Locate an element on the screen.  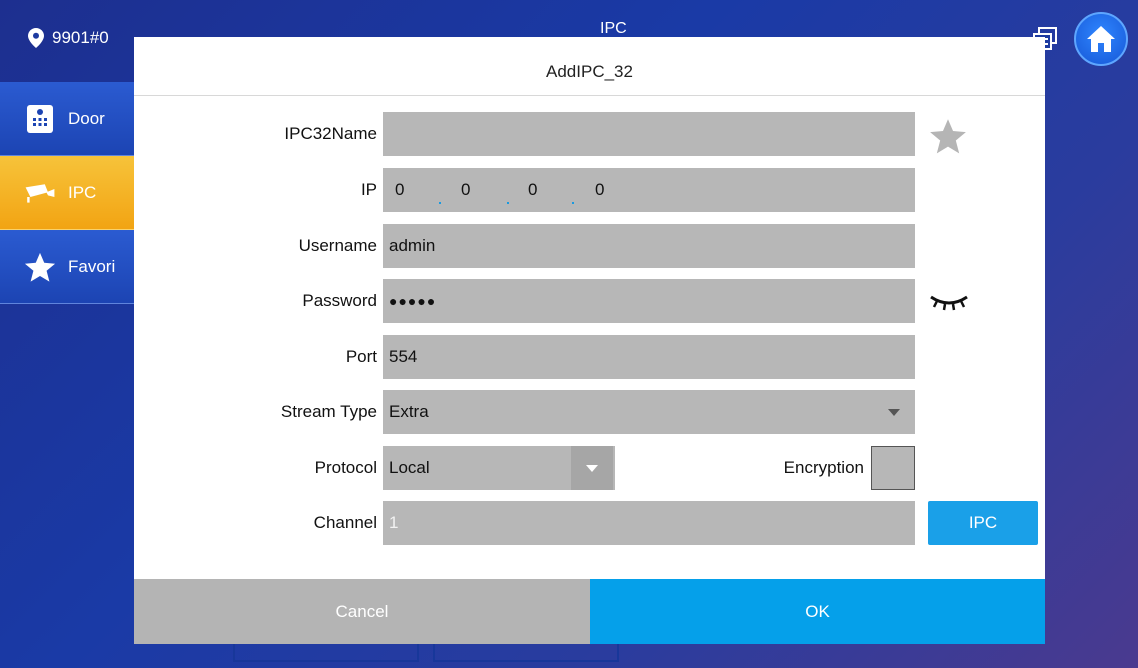
channel-label: Channel is located at coordinates (345, 522).